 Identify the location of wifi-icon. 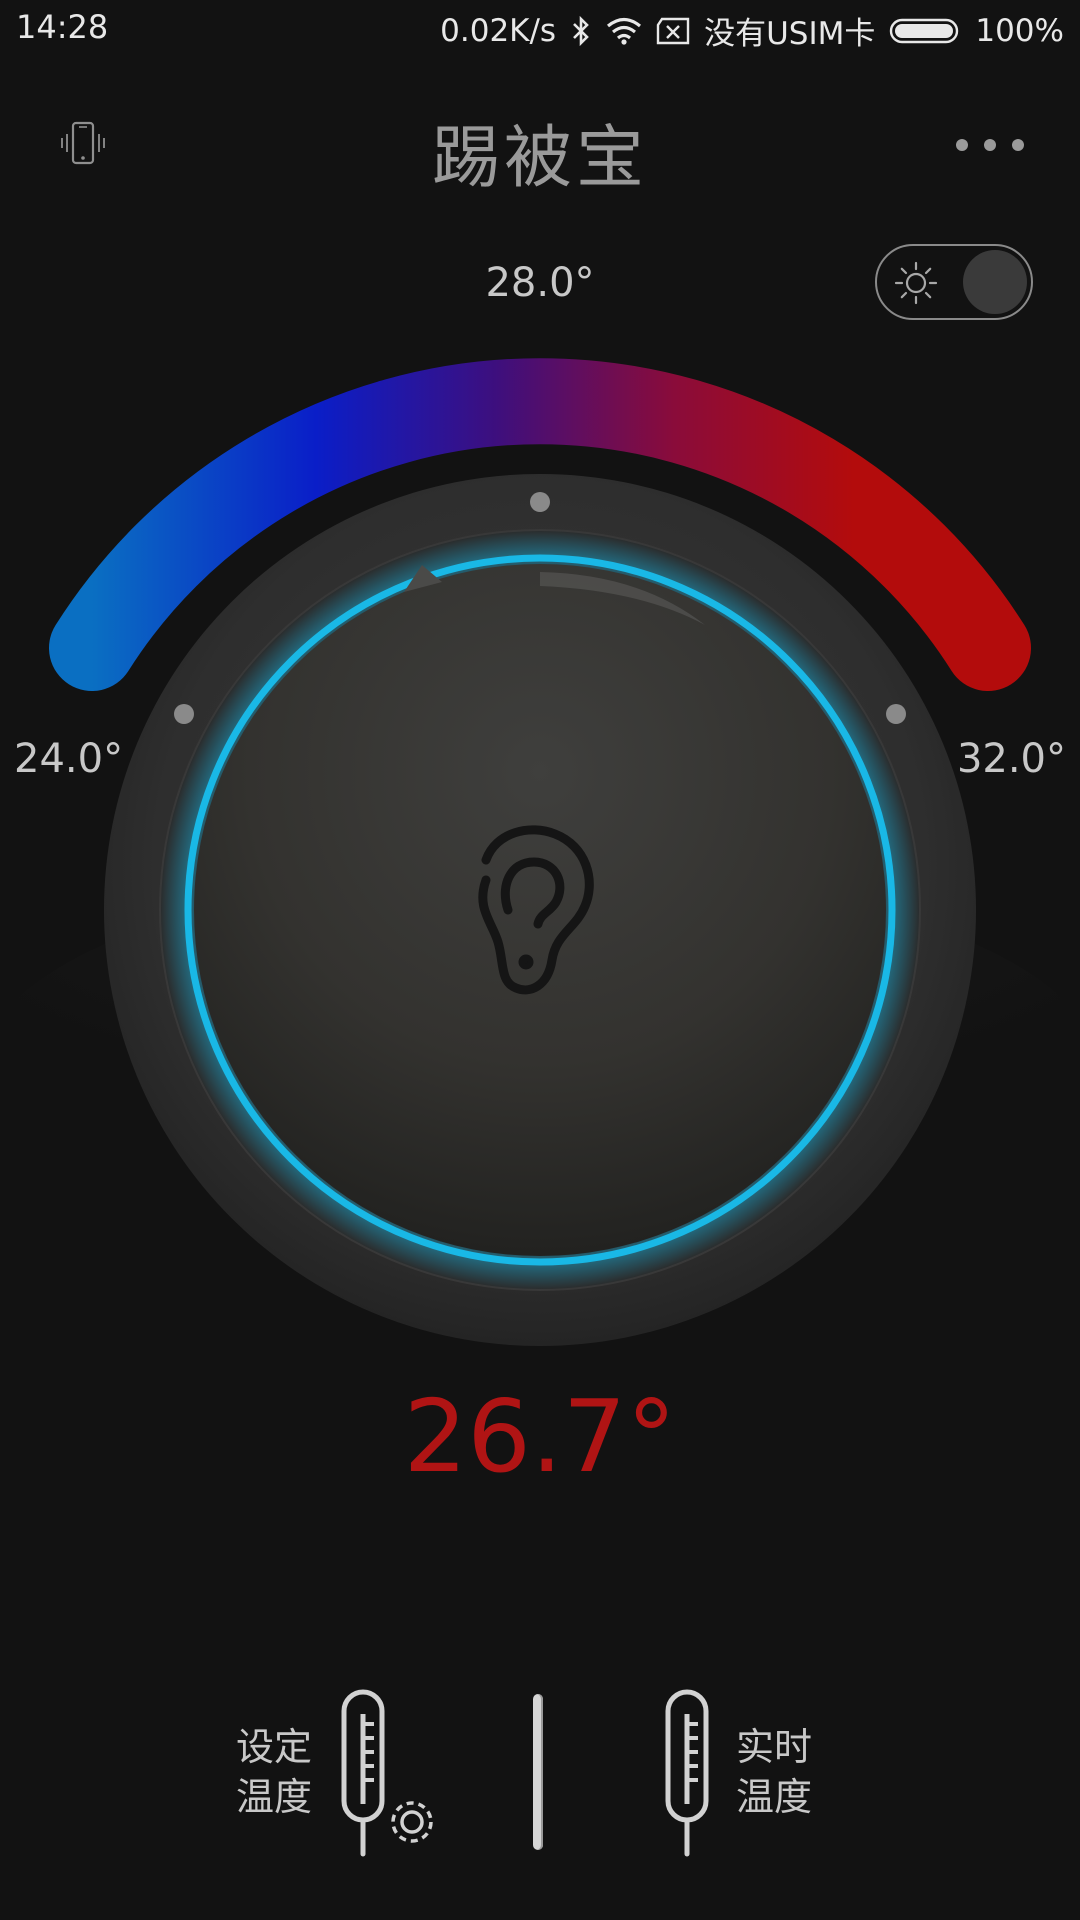
(624, 31).